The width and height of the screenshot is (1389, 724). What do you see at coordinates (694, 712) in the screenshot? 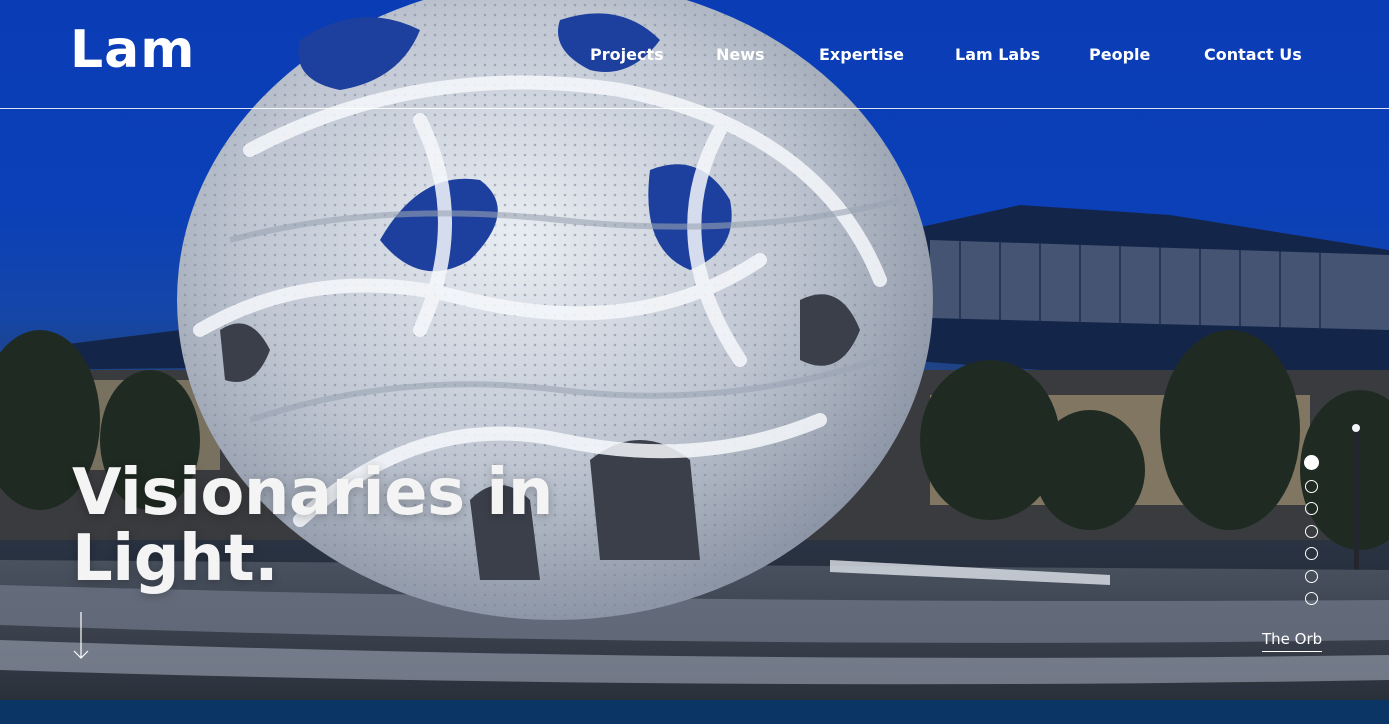
I see `footer-band` at bounding box center [694, 712].